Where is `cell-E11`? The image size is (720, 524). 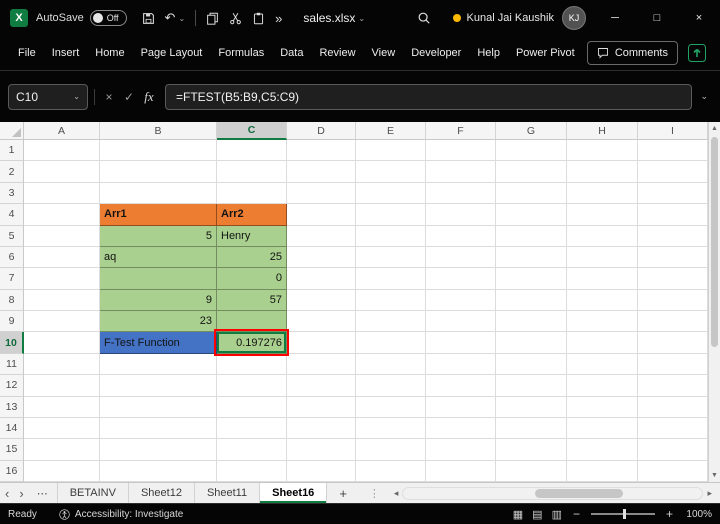
cell-E11 is located at coordinates (391, 364).